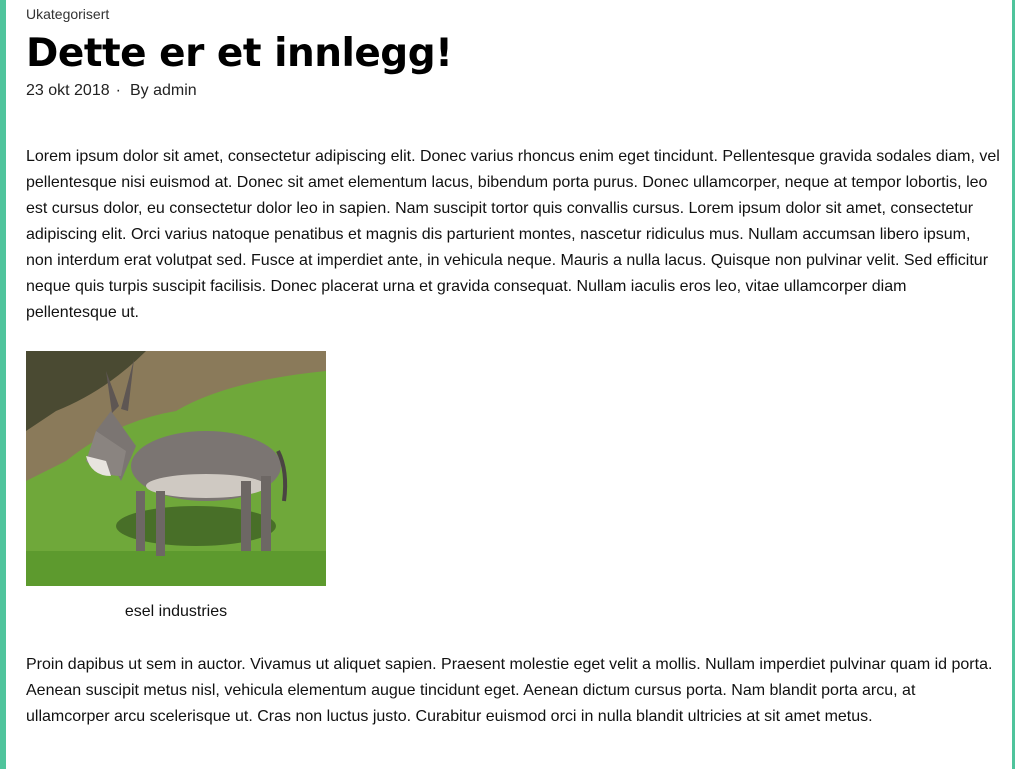  What do you see at coordinates (68, 90) in the screenshot?
I see `post-date: 23 okt 2018` at bounding box center [68, 90].